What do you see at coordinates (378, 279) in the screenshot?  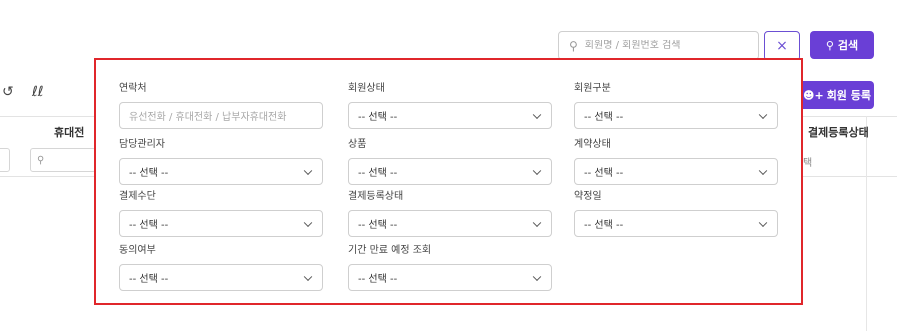 I see `expiry-lookup-value: -- 선택 --` at bounding box center [378, 279].